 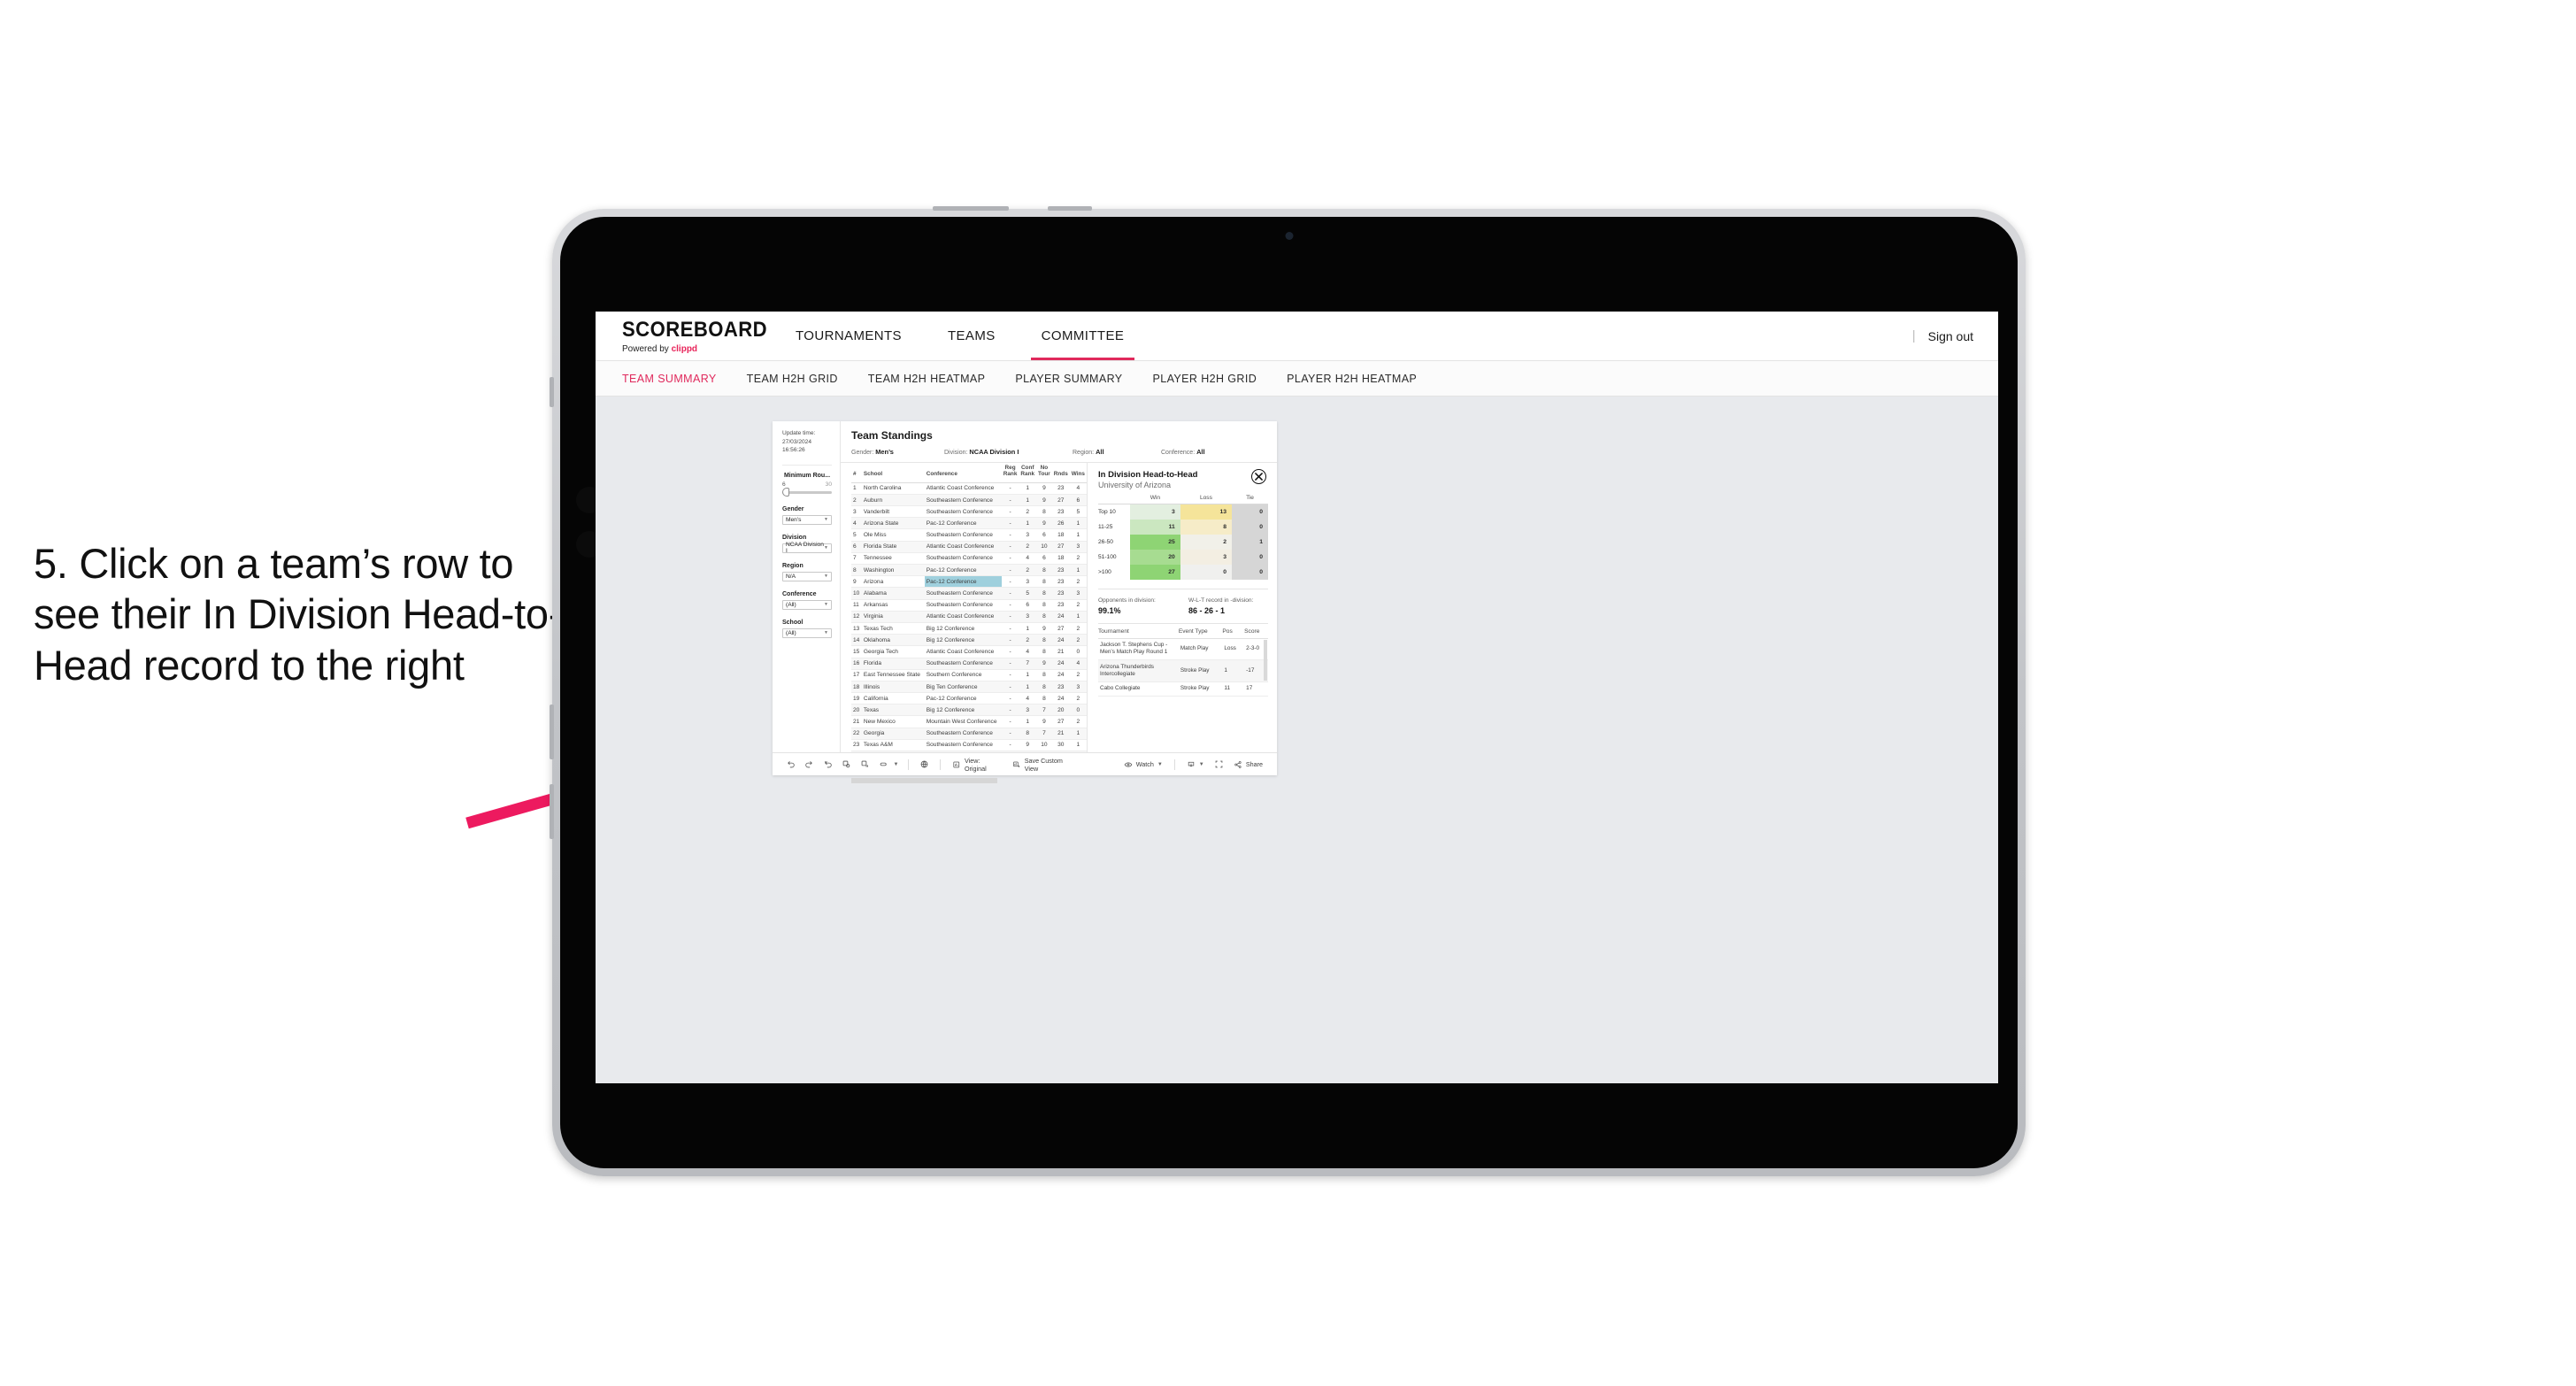 What do you see at coordinates (1060, 473) in the screenshot?
I see `standings-col-7: Rnds` at bounding box center [1060, 473].